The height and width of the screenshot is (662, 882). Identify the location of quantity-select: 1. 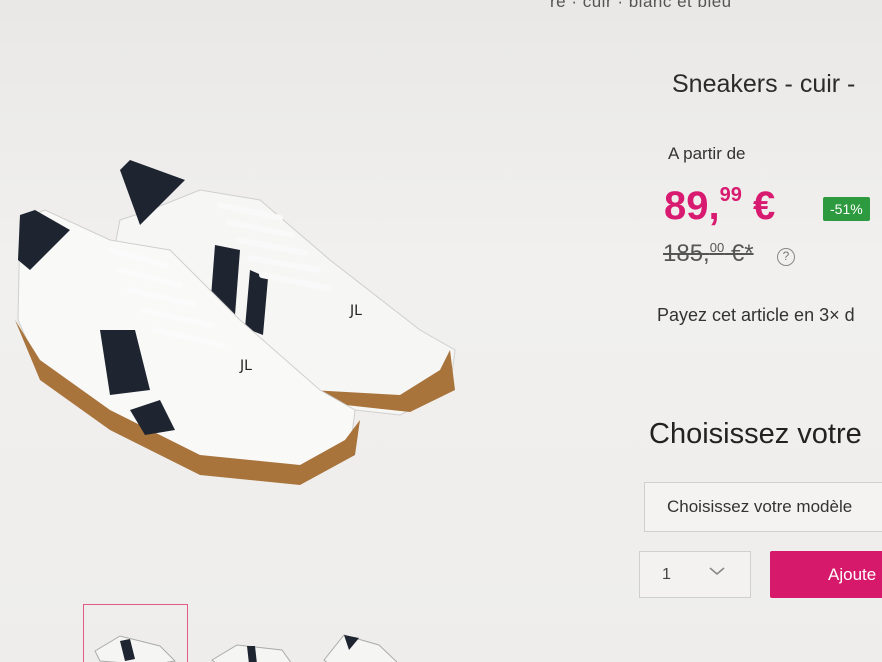
(695, 574).